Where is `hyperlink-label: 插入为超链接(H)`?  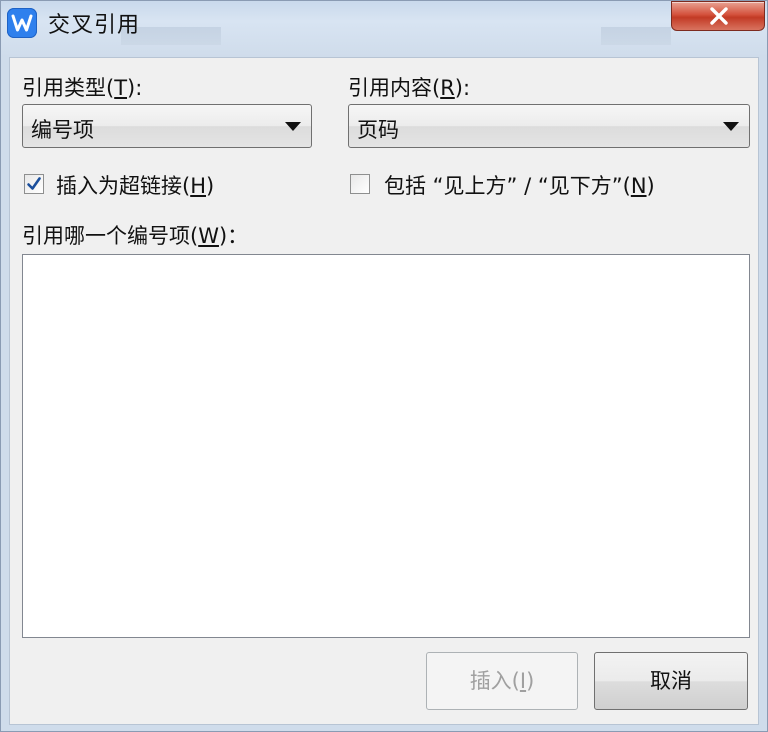
hyperlink-label: 插入为超链接(H) is located at coordinates (135, 185).